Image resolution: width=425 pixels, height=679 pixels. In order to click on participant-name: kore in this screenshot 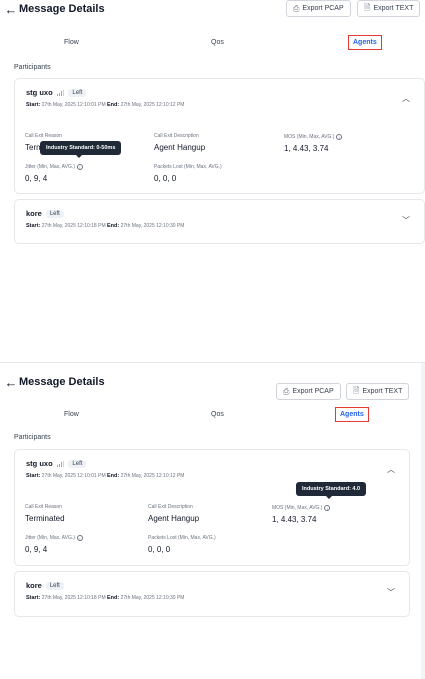, I will do `click(34, 585)`.